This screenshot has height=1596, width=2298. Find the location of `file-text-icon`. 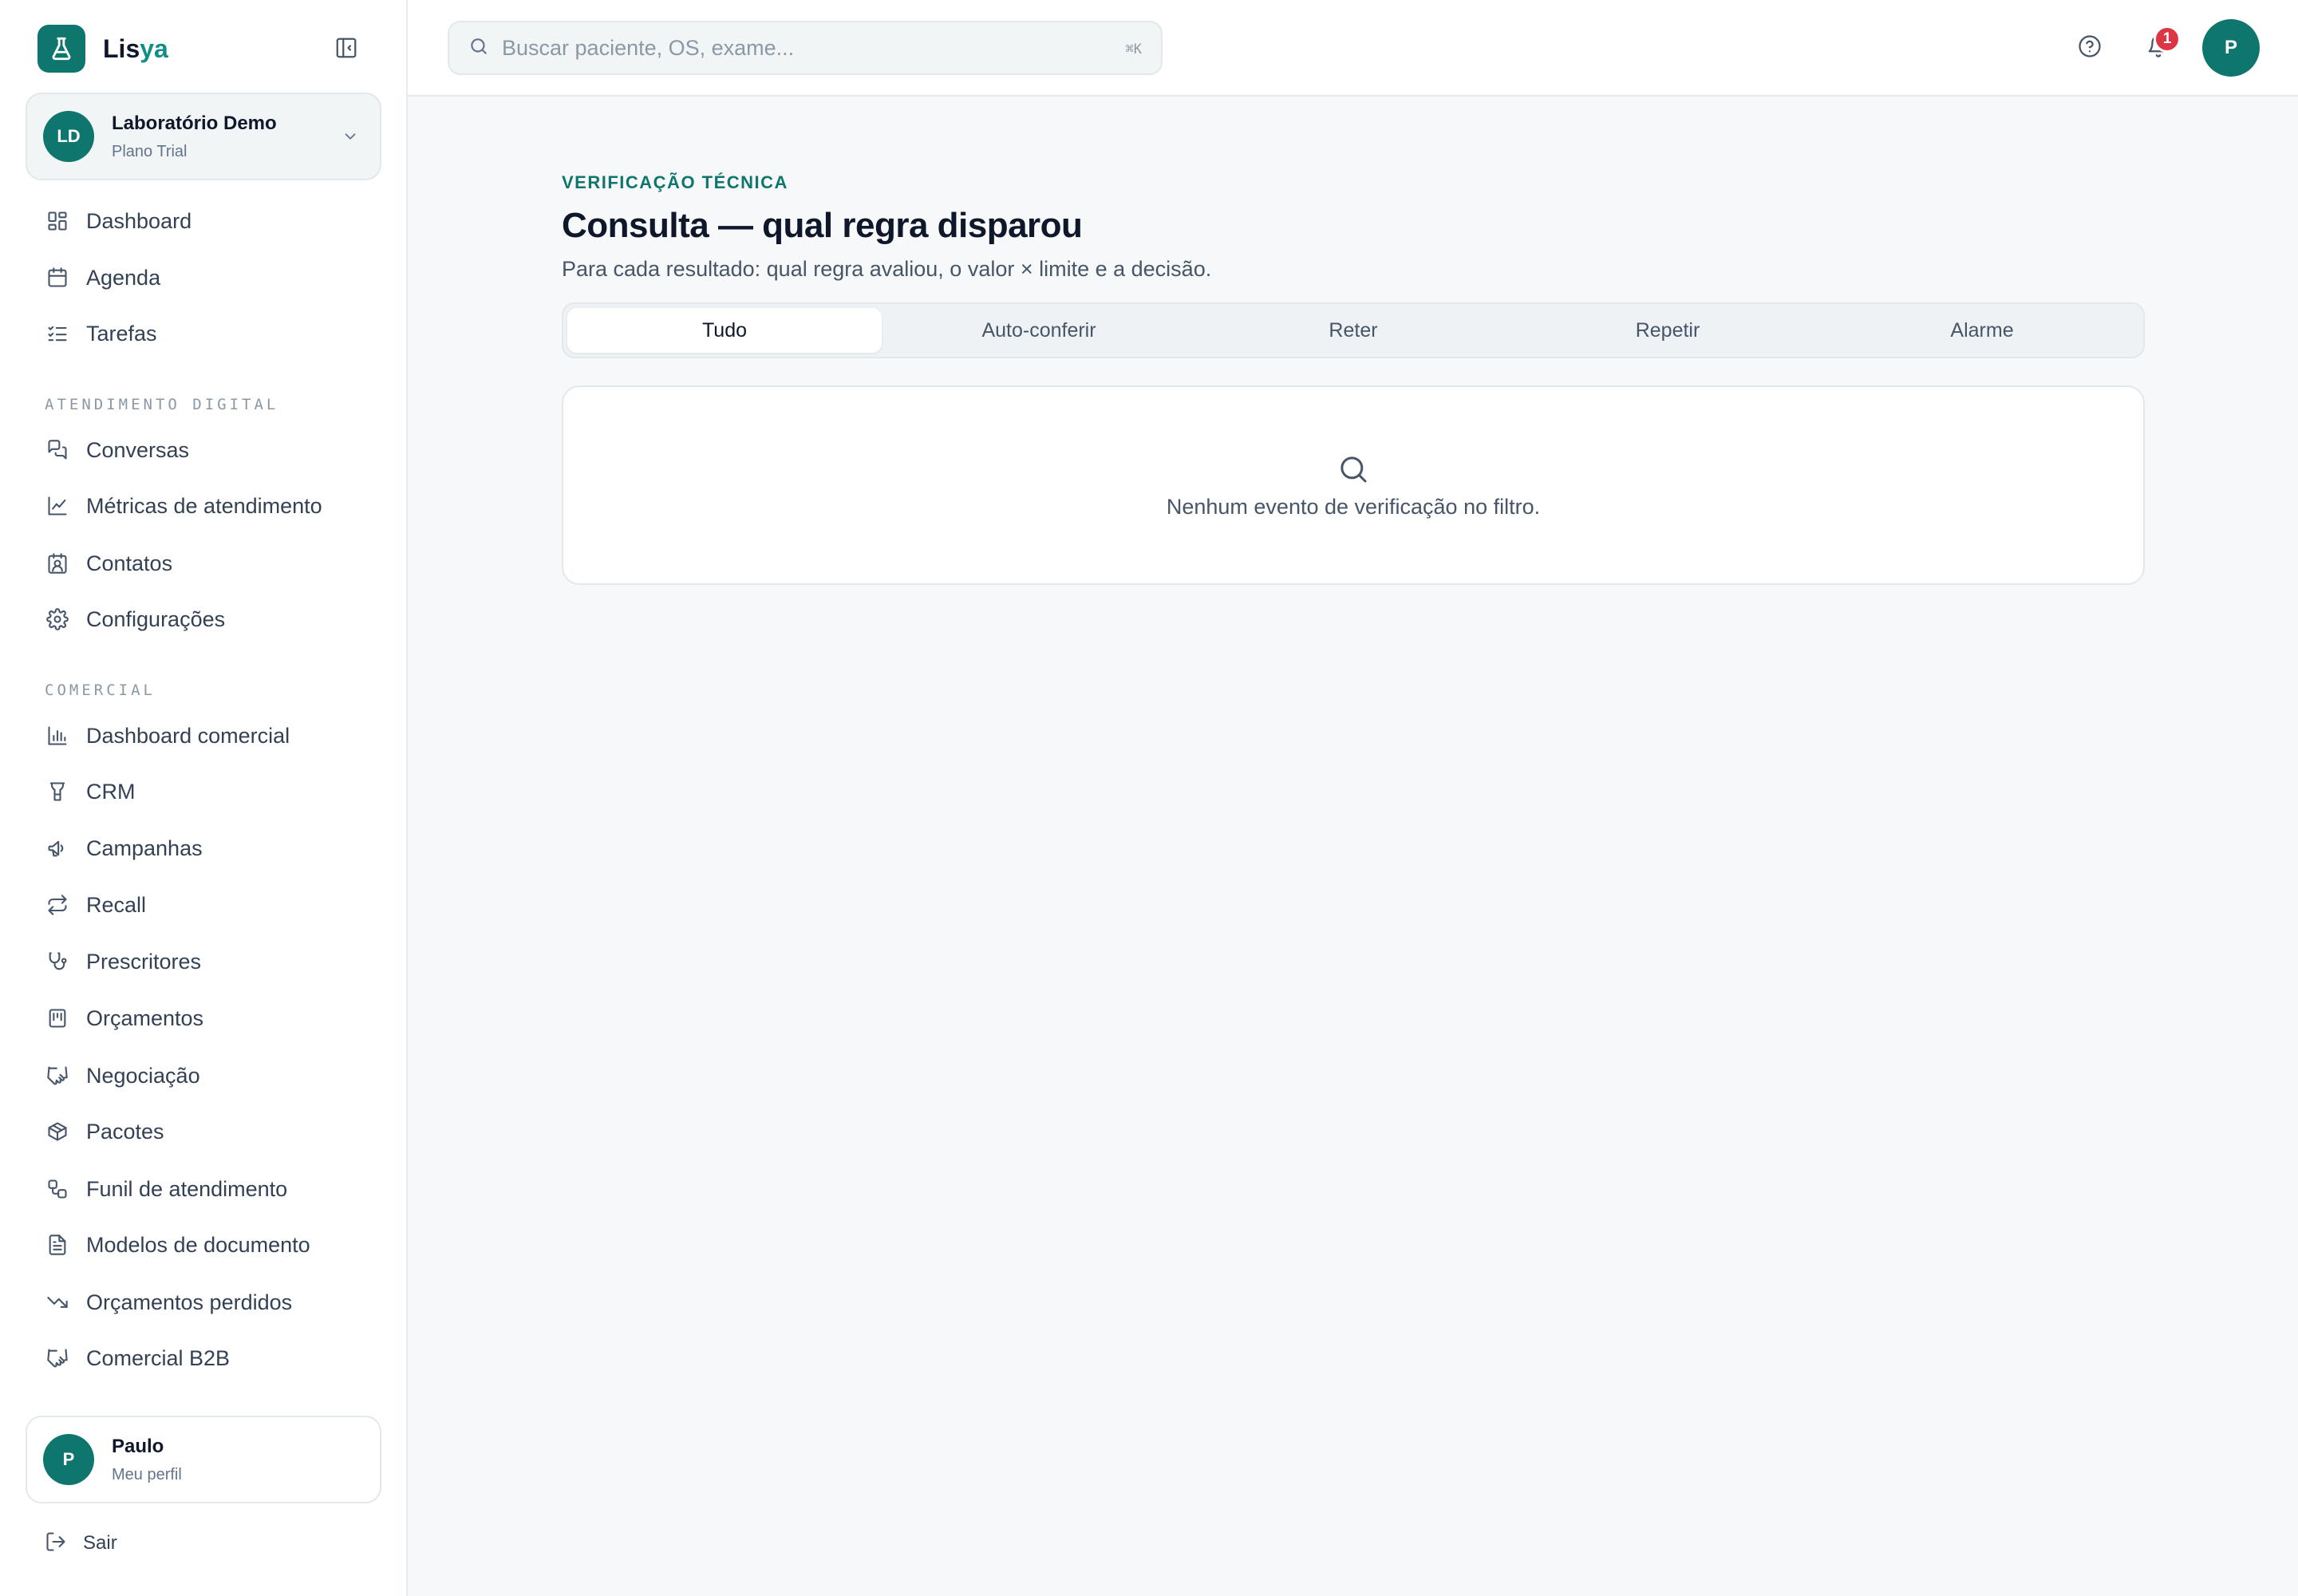

file-text-icon is located at coordinates (58, 1245).